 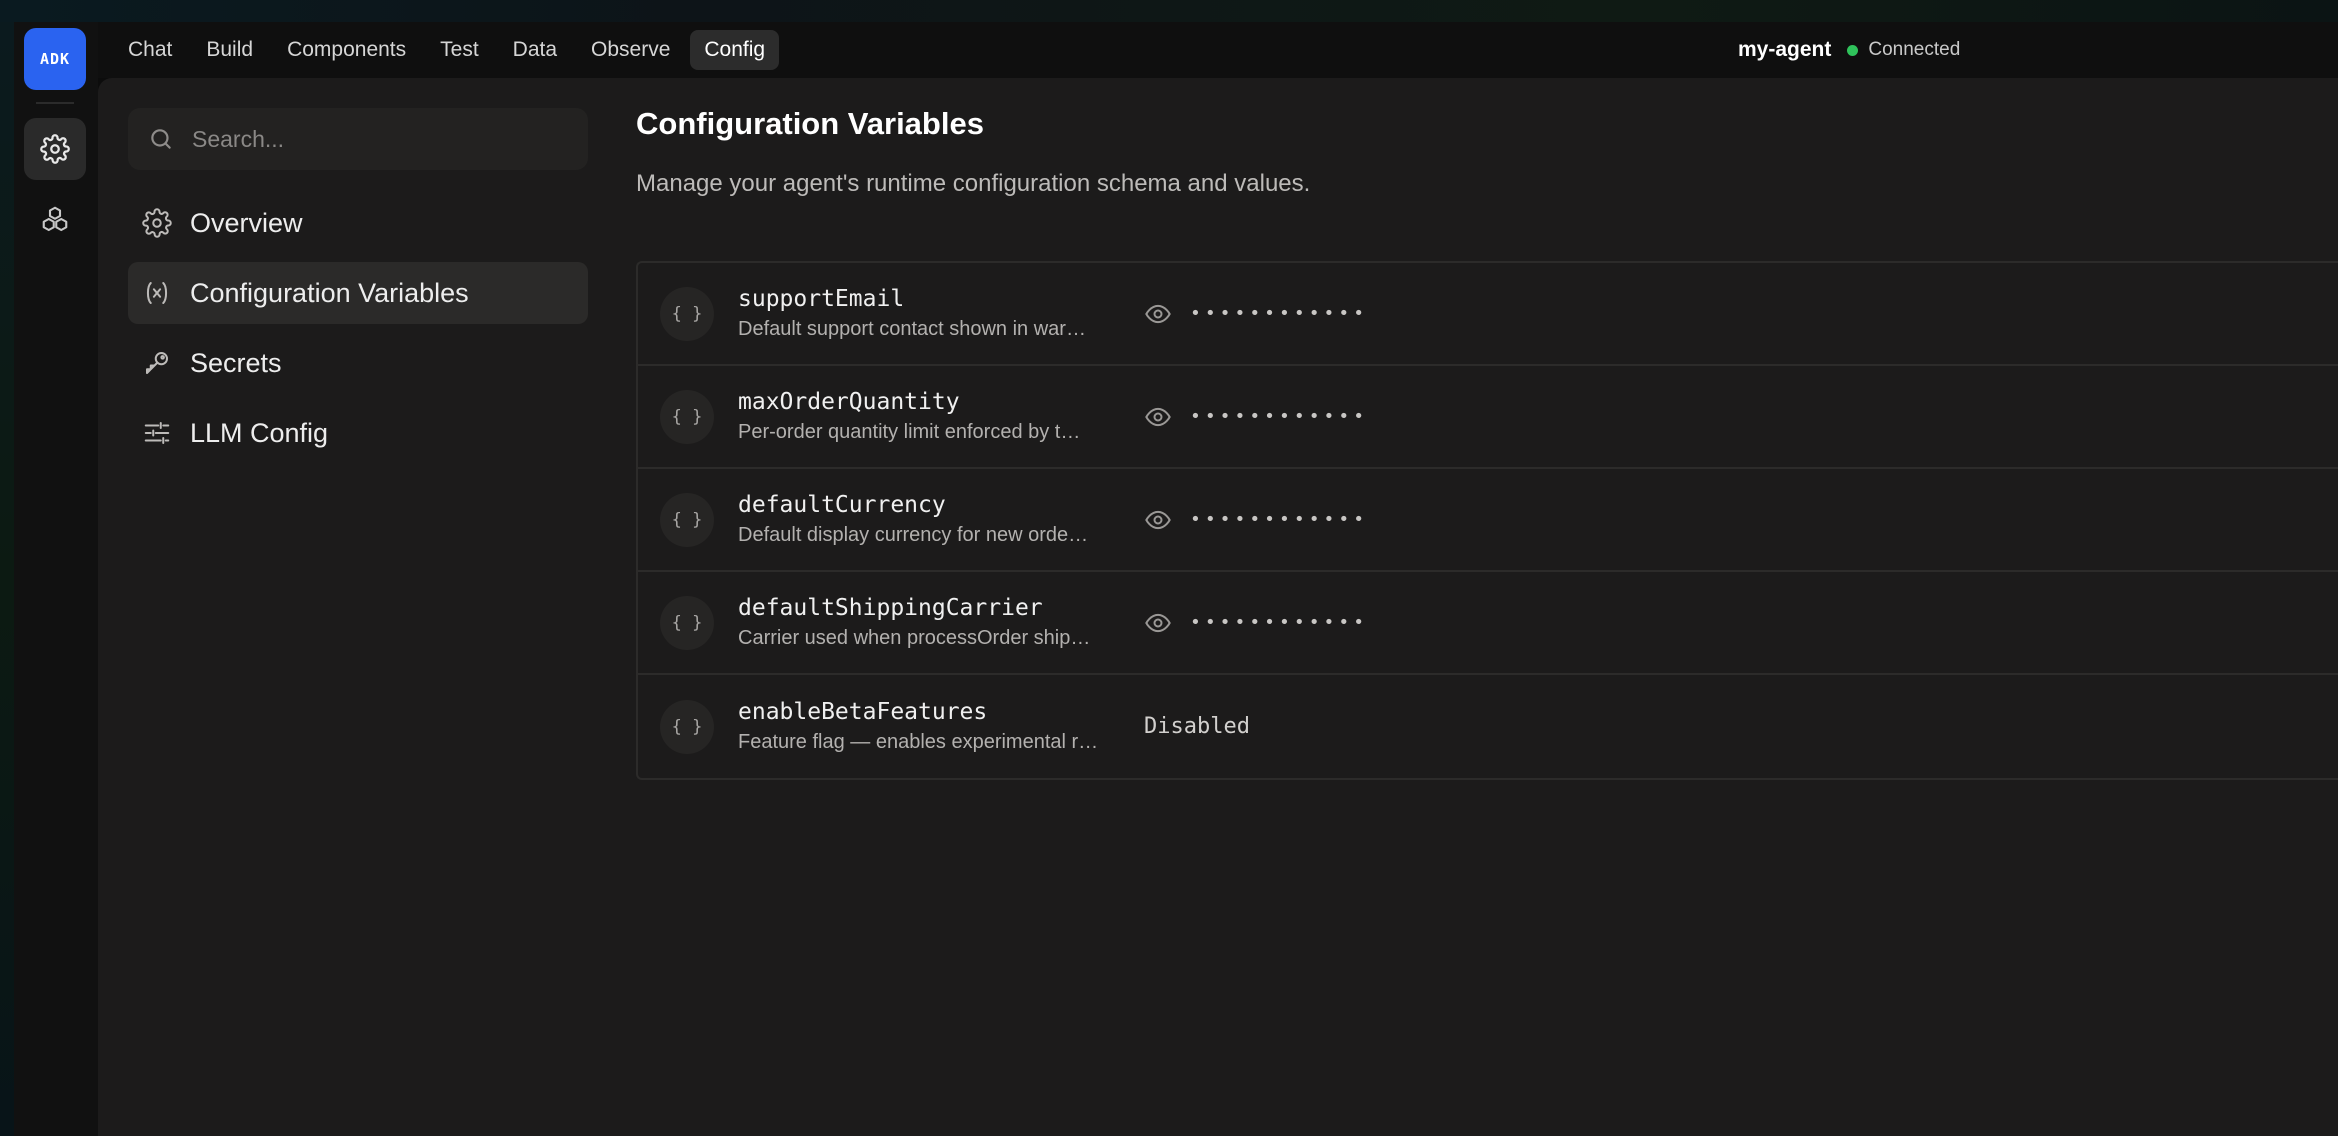 What do you see at coordinates (157, 293) in the screenshot?
I see `variable-icon` at bounding box center [157, 293].